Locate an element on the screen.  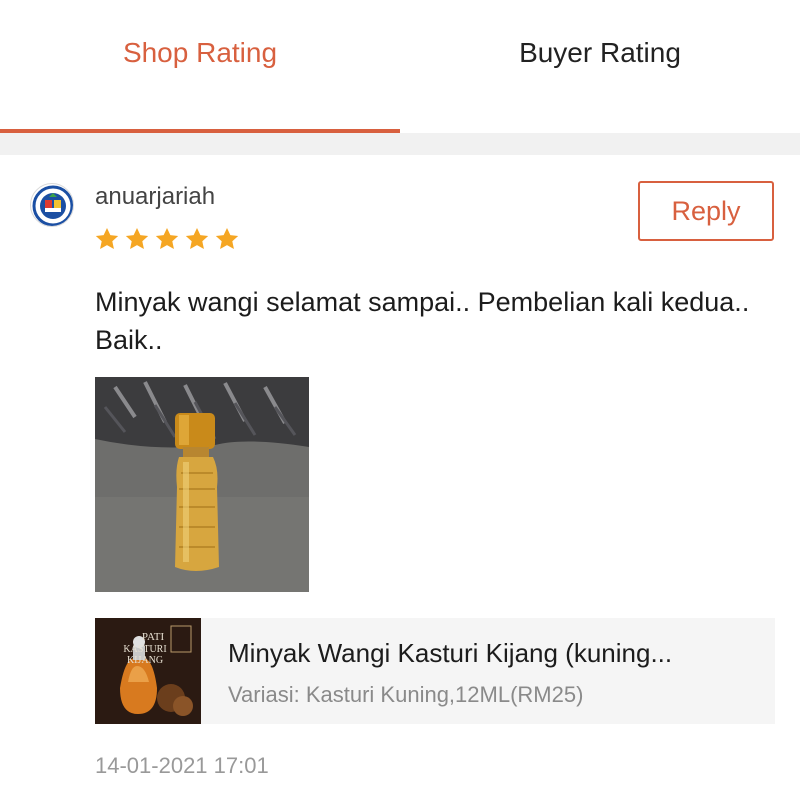
review-photo is located at coordinates (202, 484).